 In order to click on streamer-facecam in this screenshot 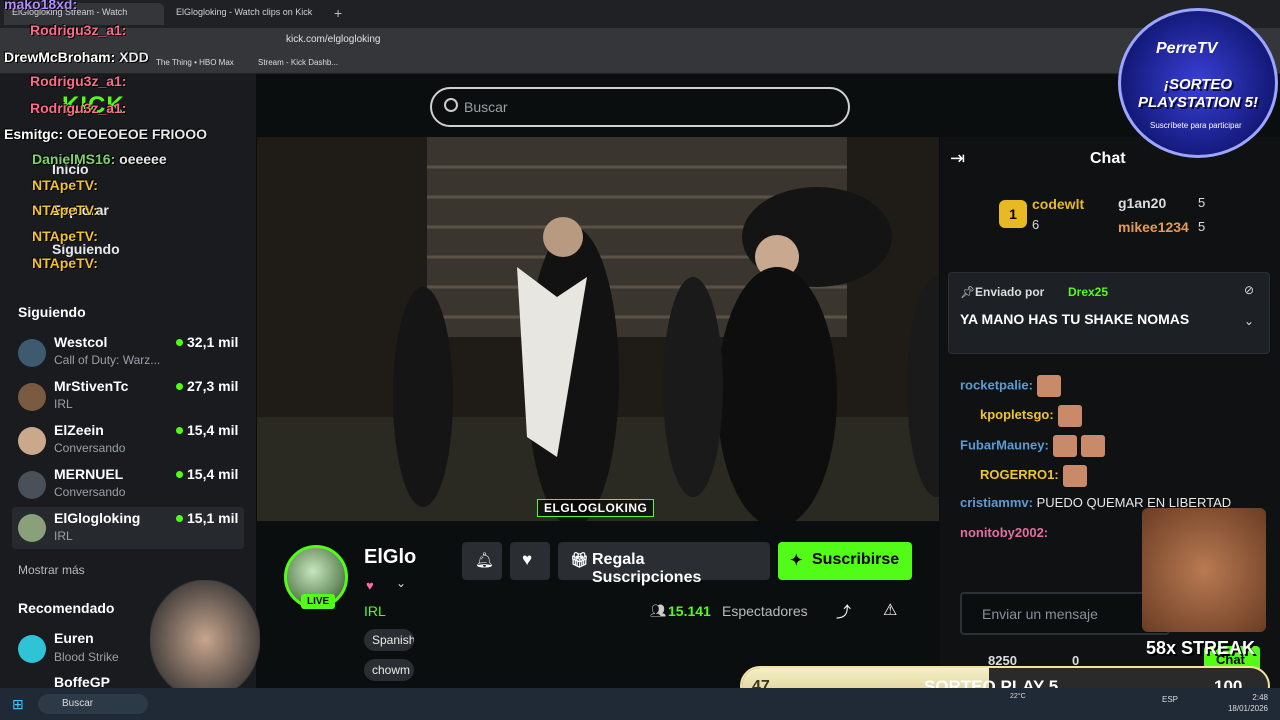, I will do `click(205, 634)`.